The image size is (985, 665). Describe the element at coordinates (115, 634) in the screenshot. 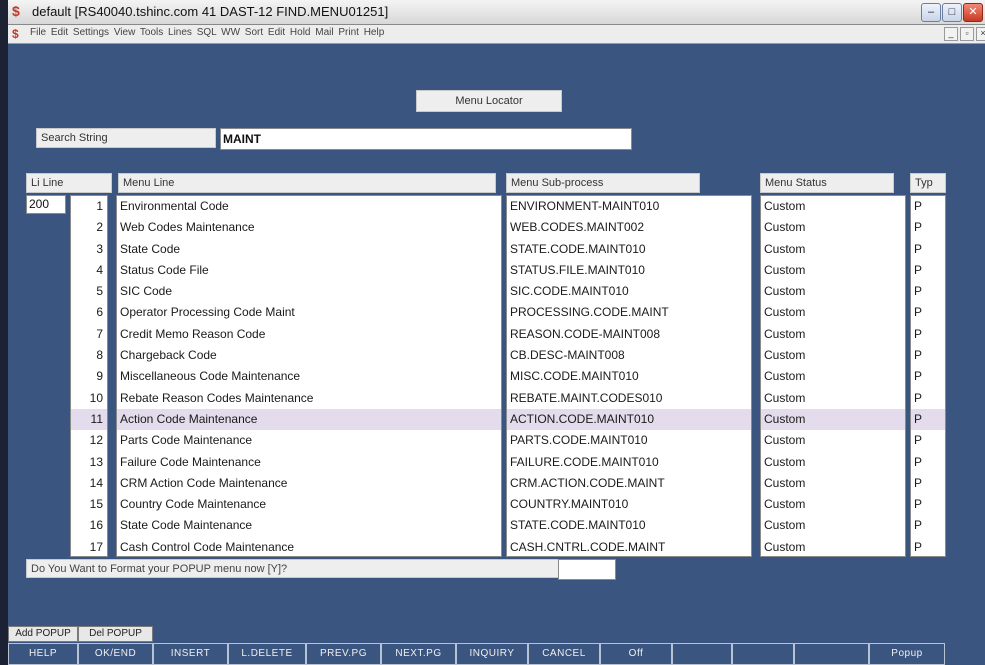

I see `fkey-top-2: Del POPUP` at that location.